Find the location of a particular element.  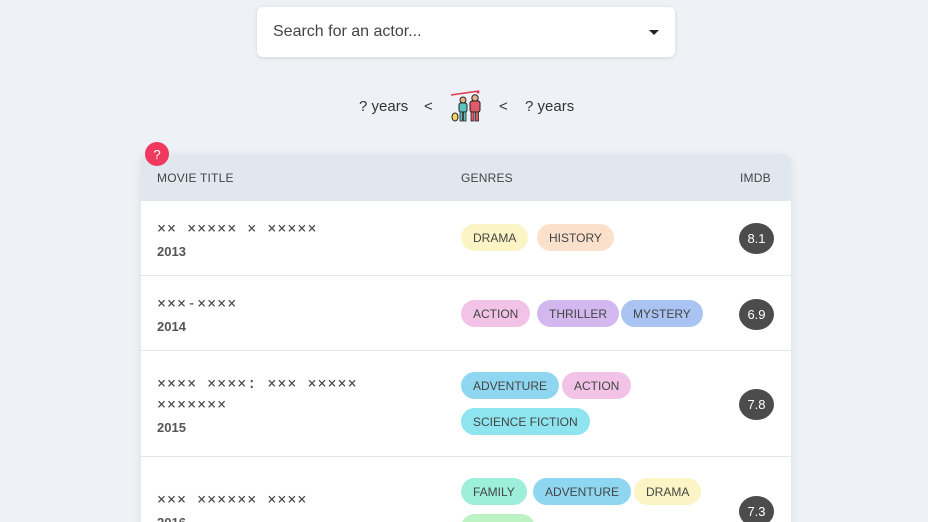

actor-search-input is located at coordinates (461, 32).